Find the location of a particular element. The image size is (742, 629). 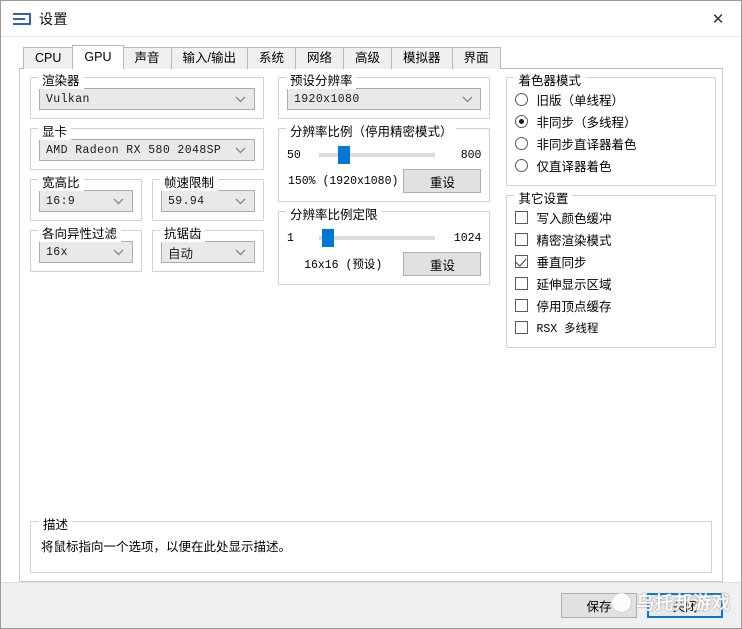

tab-bar: CPU GPU 声音 输入/输出 系统 网络 高级 模拟器 界面 is located at coordinates (382, 57).